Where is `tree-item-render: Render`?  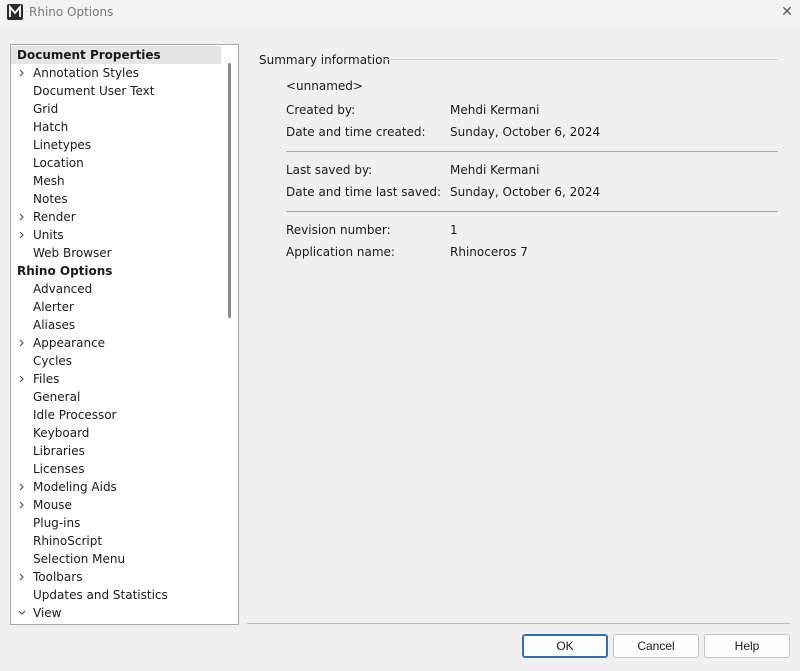 tree-item-render: Render is located at coordinates (116, 217).